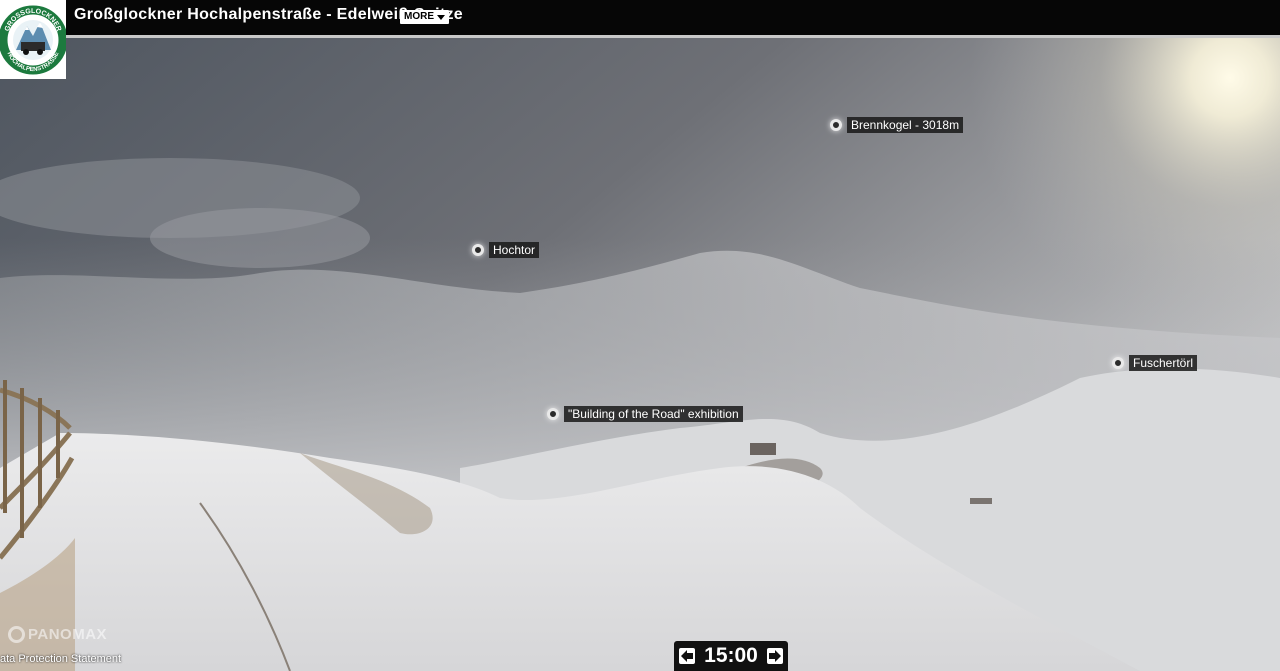 This screenshot has height=671, width=1280. I want to click on hotspot-label: Fuschertörl, so click(1163, 363).